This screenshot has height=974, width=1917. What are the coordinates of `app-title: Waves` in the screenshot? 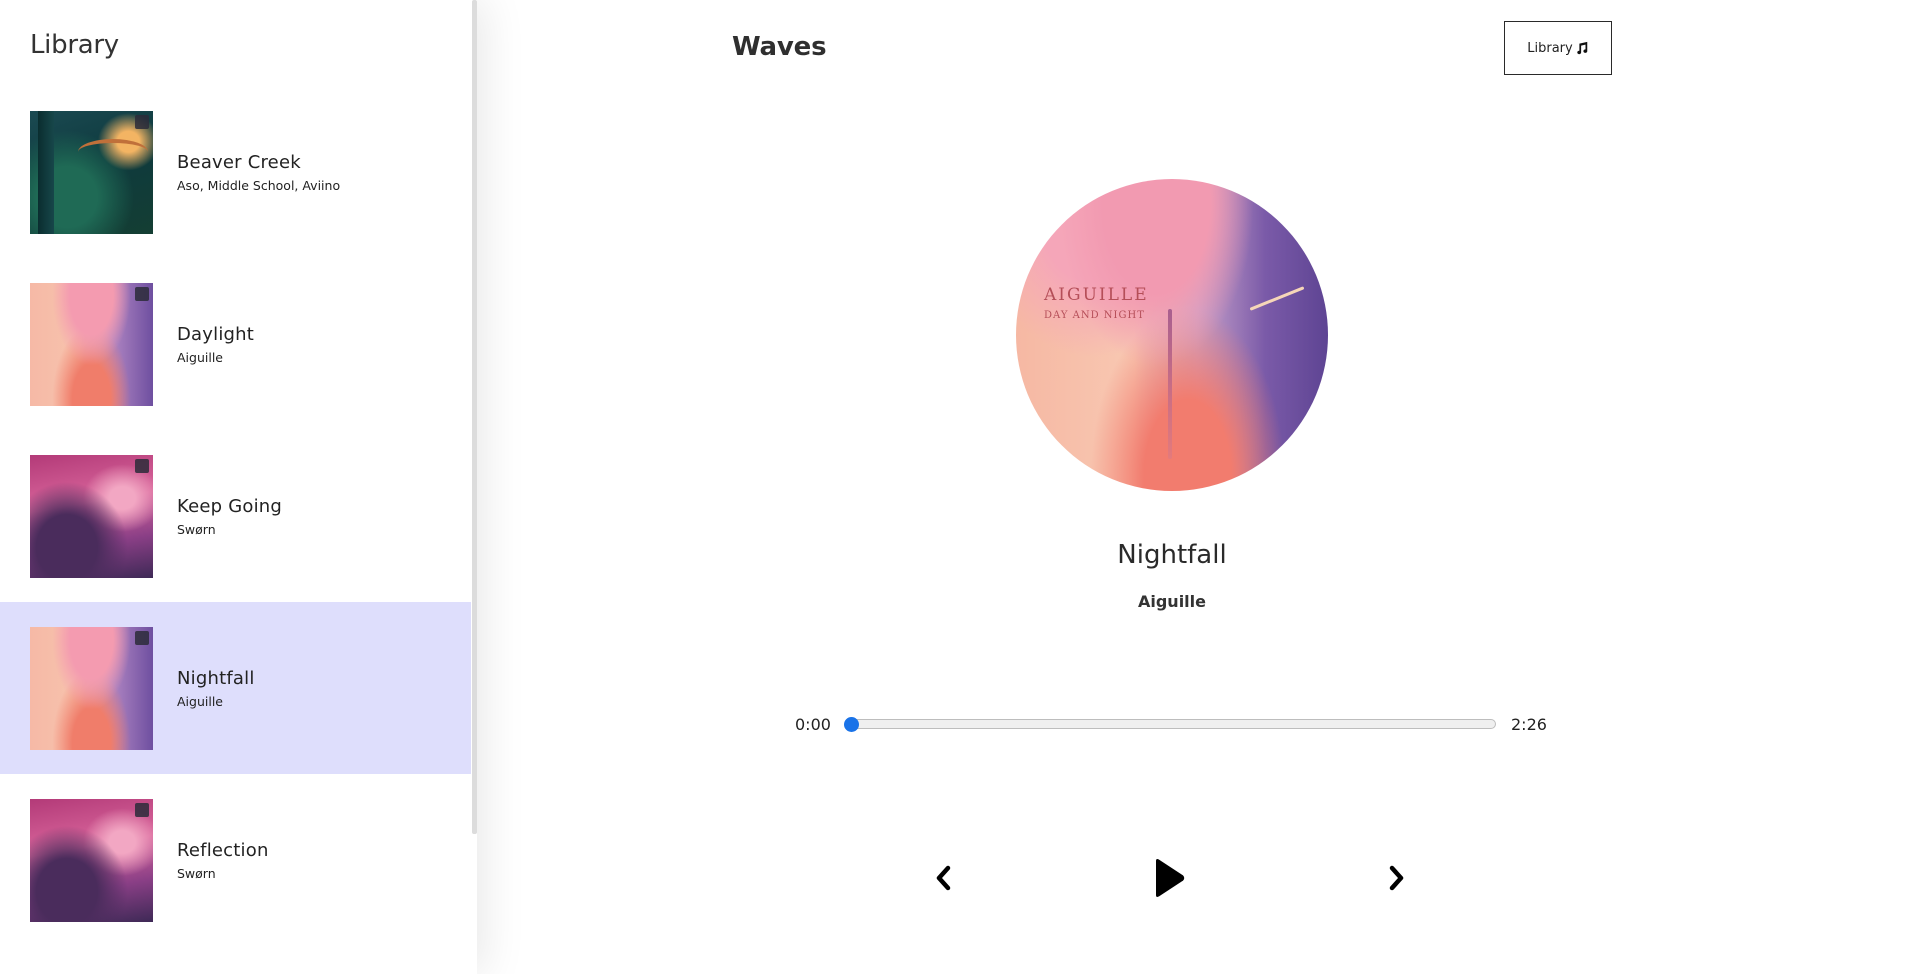 It's located at (779, 47).